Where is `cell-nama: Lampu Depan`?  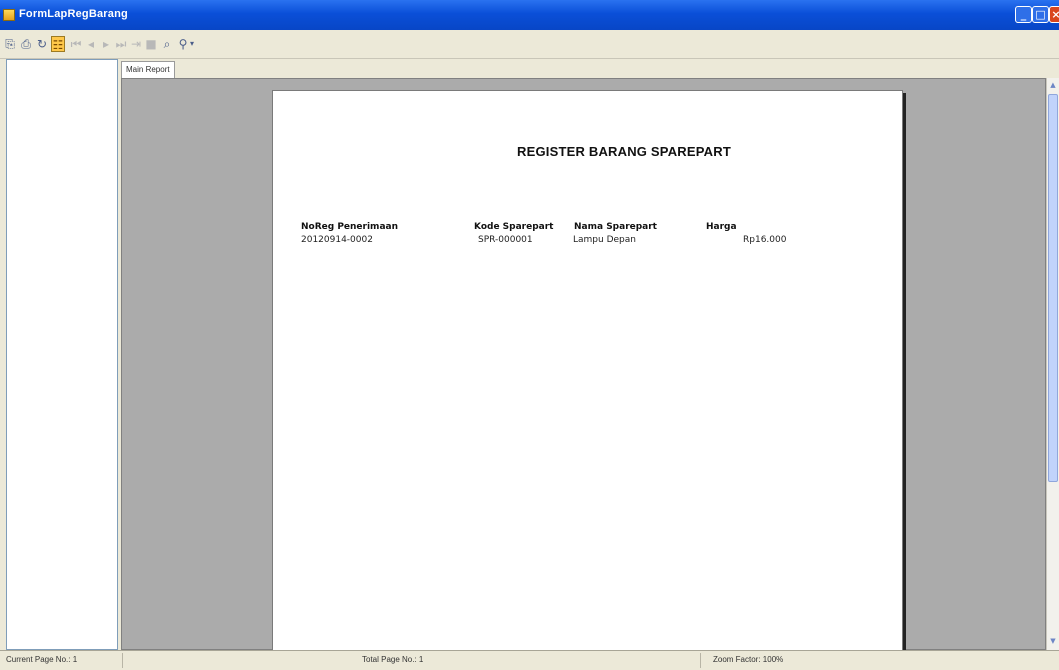 cell-nama: Lampu Depan is located at coordinates (604, 240).